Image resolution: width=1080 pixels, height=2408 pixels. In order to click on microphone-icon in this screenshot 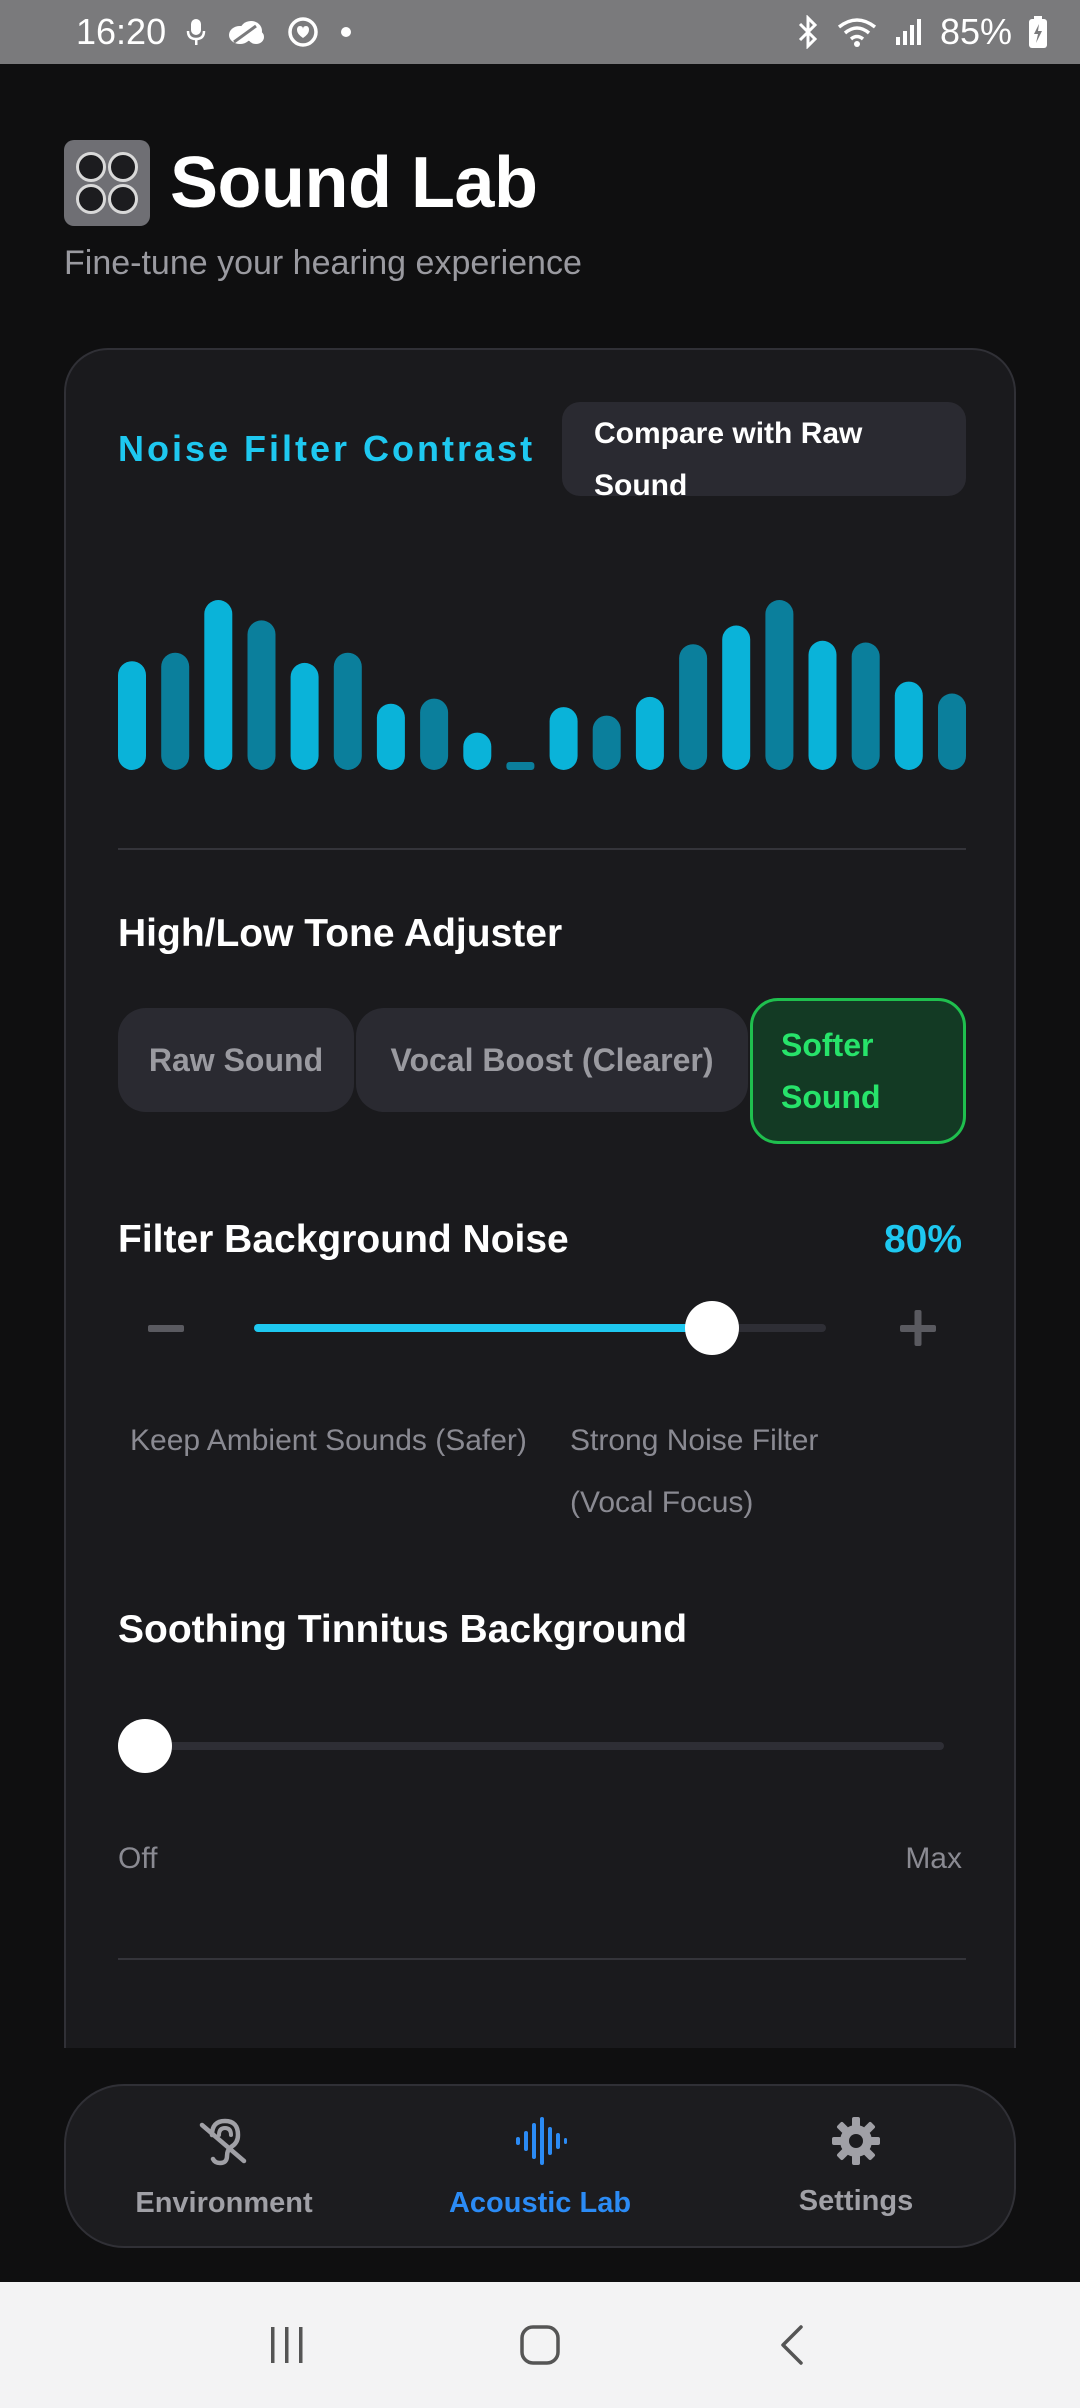, I will do `click(196, 32)`.